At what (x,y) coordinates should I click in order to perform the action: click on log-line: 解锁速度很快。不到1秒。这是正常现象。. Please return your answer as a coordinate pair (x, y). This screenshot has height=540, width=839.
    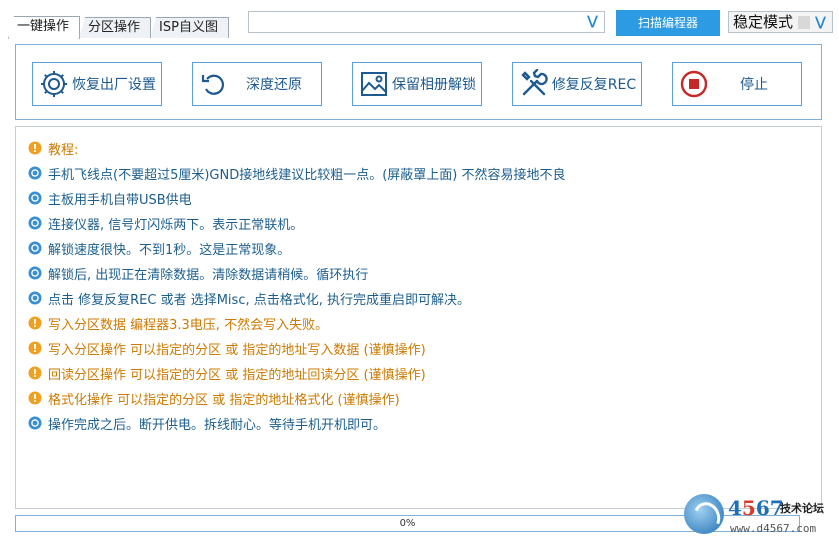
    Looking at the image, I should click on (159, 248).